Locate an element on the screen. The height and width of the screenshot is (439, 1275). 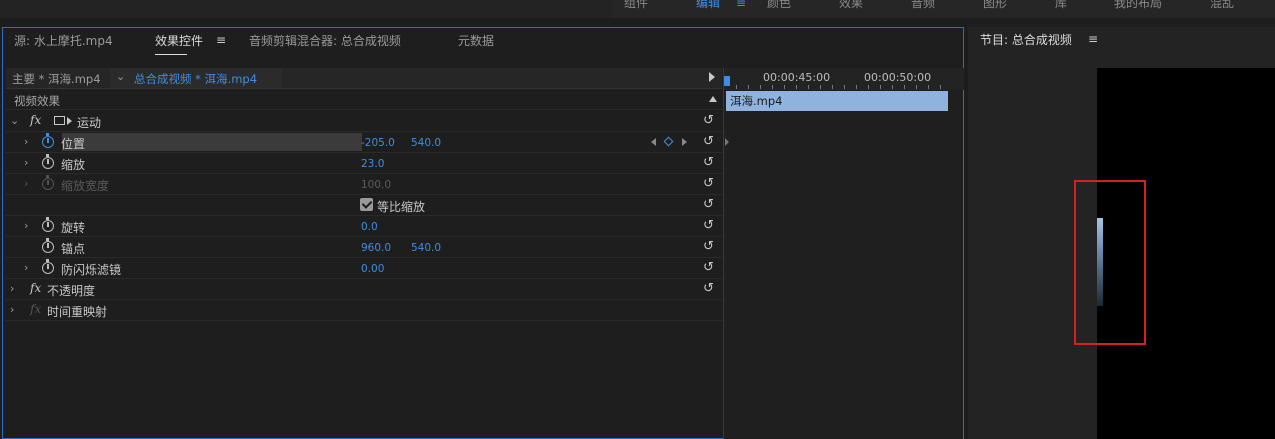
program-monitor-title: 节目: 总合成视频 is located at coordinates (1026, 39).